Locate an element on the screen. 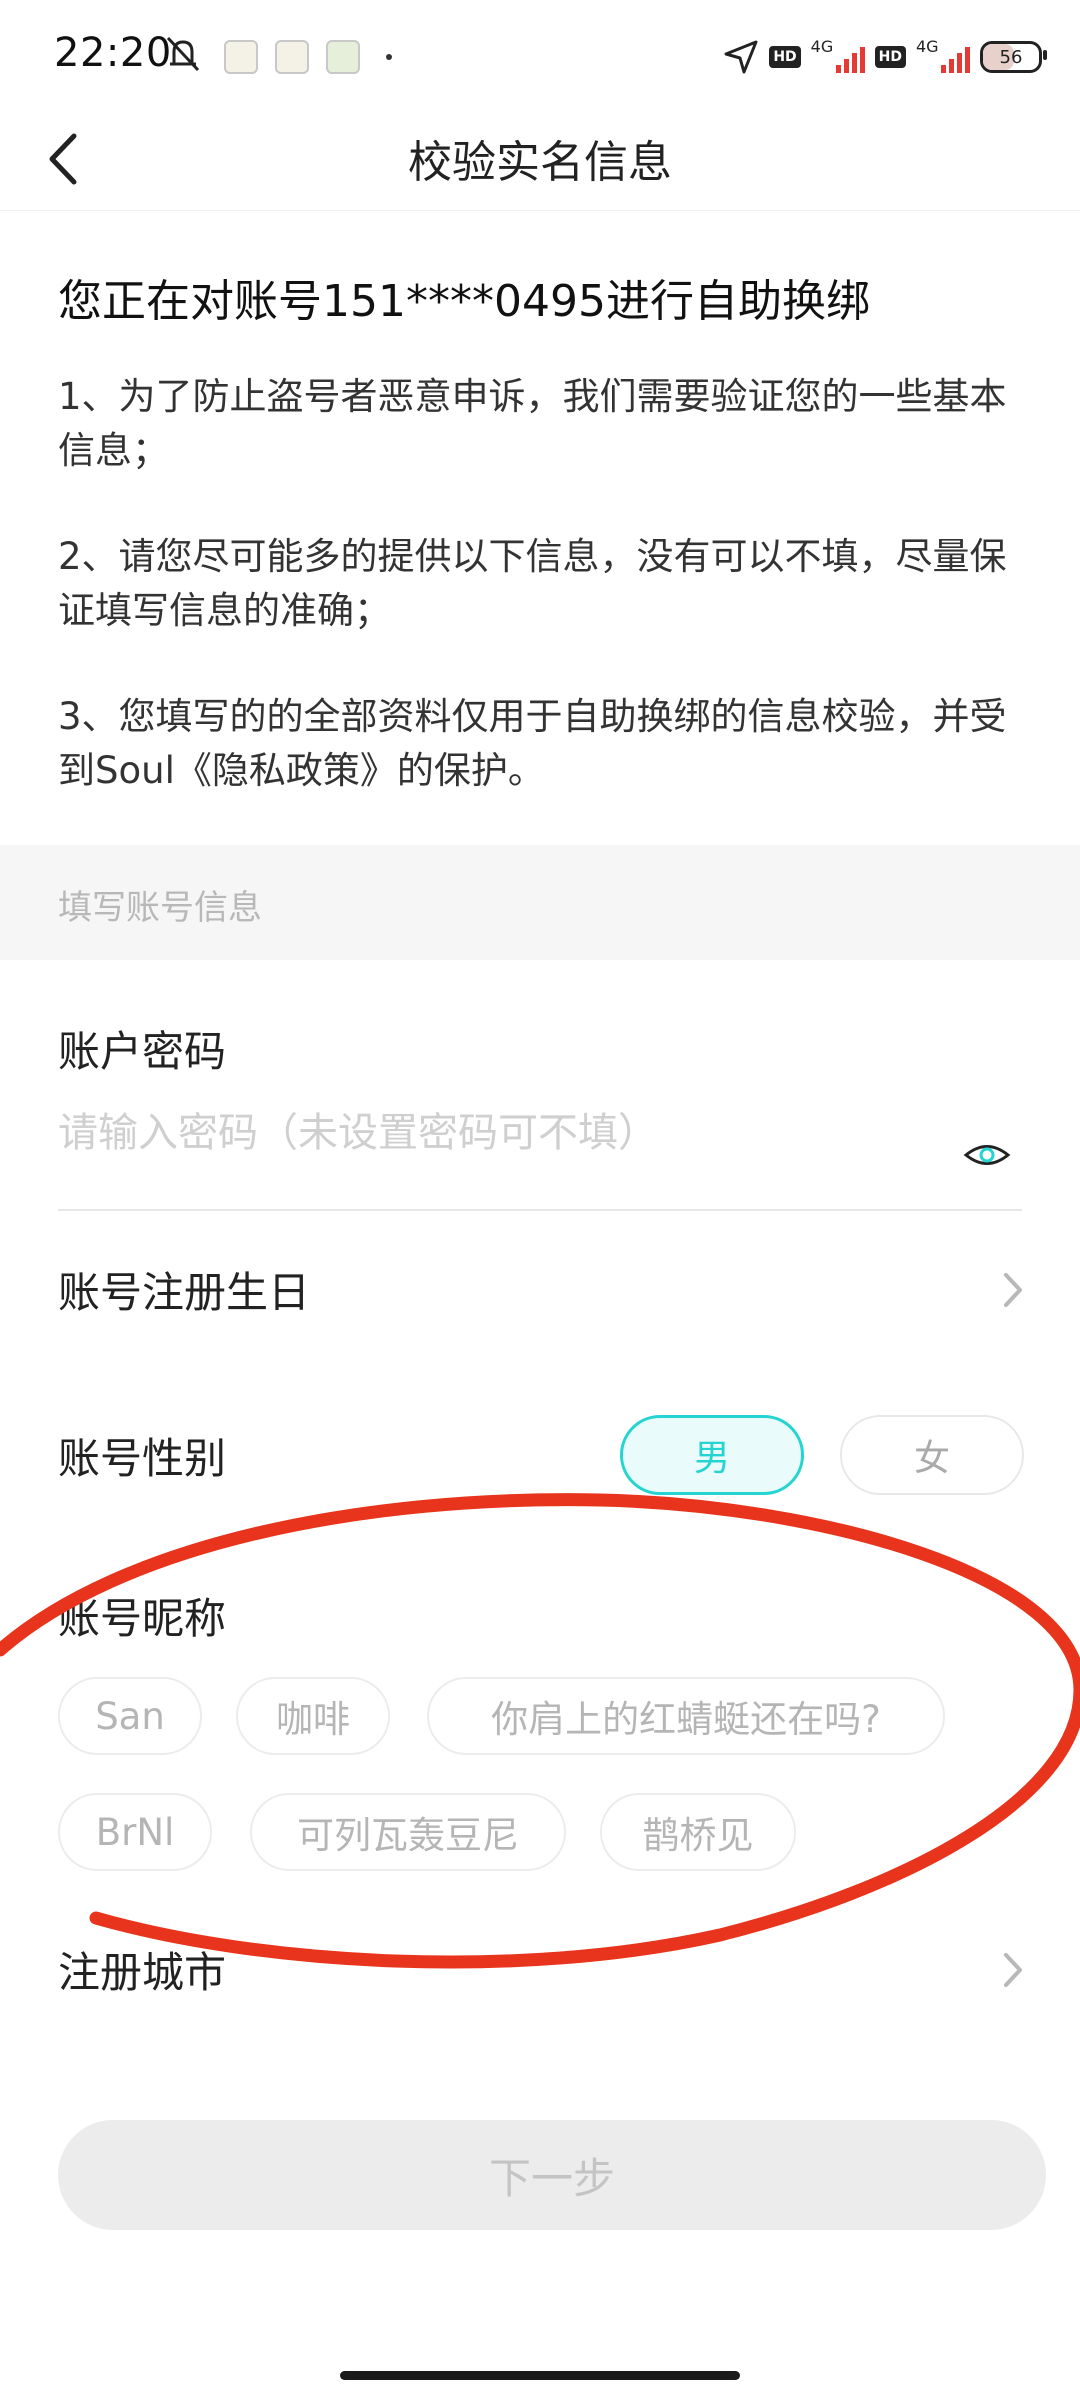 This screenshot has width=1080, height=2400. city-row: 注册城市 is located at coordinates (540, 1970).